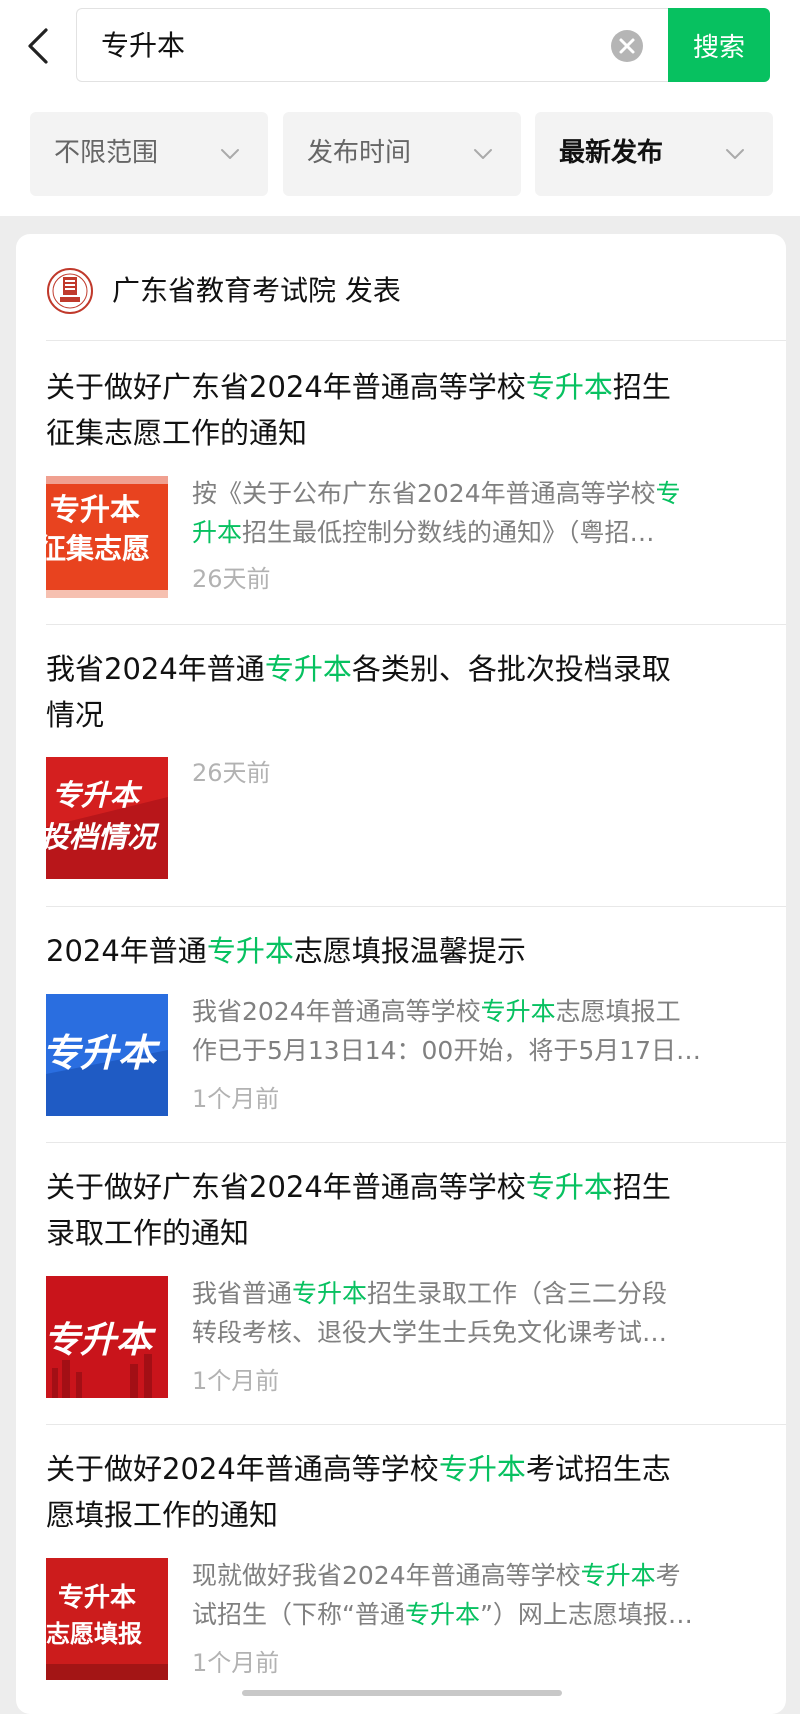  I want to click on article-title: 关于做好2024年普通高等学校专升本考试招生志 愿填报工作的通知, so click(396, 1492).